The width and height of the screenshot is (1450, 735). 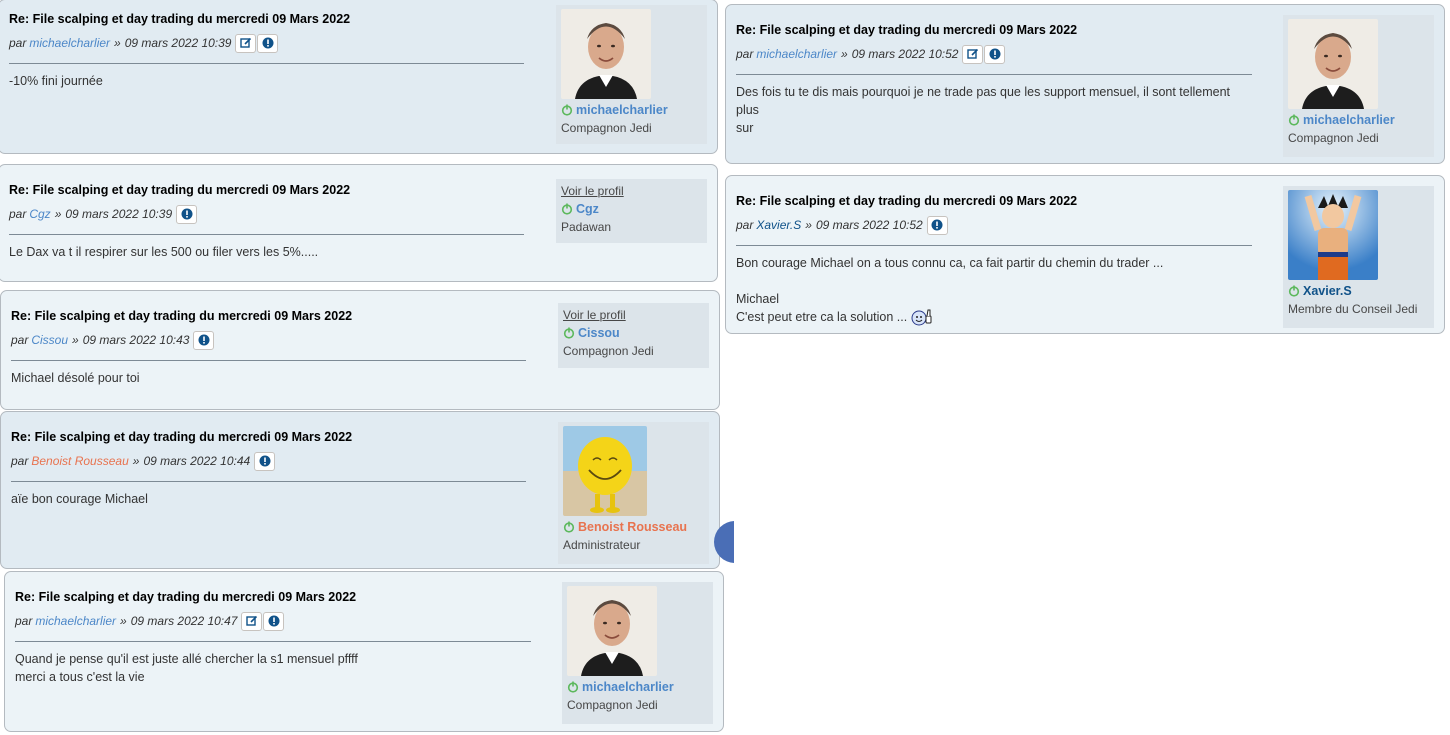 What do you see at coordinates (1358, 291) in the screenshot?
I see `profile-username: Xavier.S` at bounding box center [1358, 291].